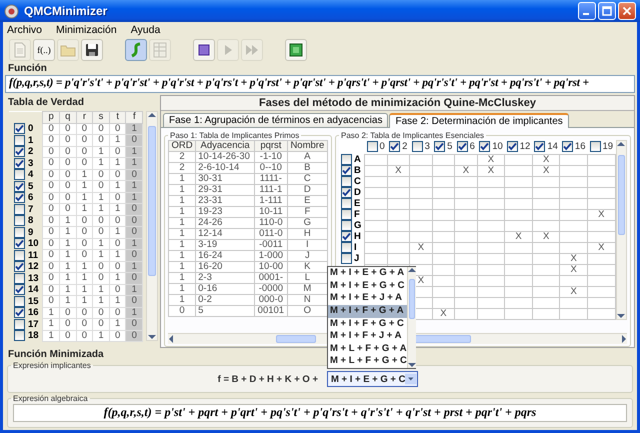 The width and height of the screenshot is (640, 433). Describe the element at coordinates (31, 140) in the screenshot. I see `row-number: 1` at that location.